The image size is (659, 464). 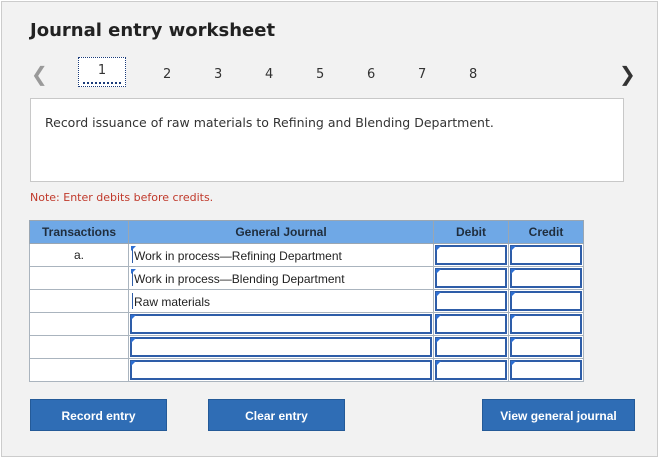 I want to click on chevron-left-icon: ❮, so click(x=39, y=74).